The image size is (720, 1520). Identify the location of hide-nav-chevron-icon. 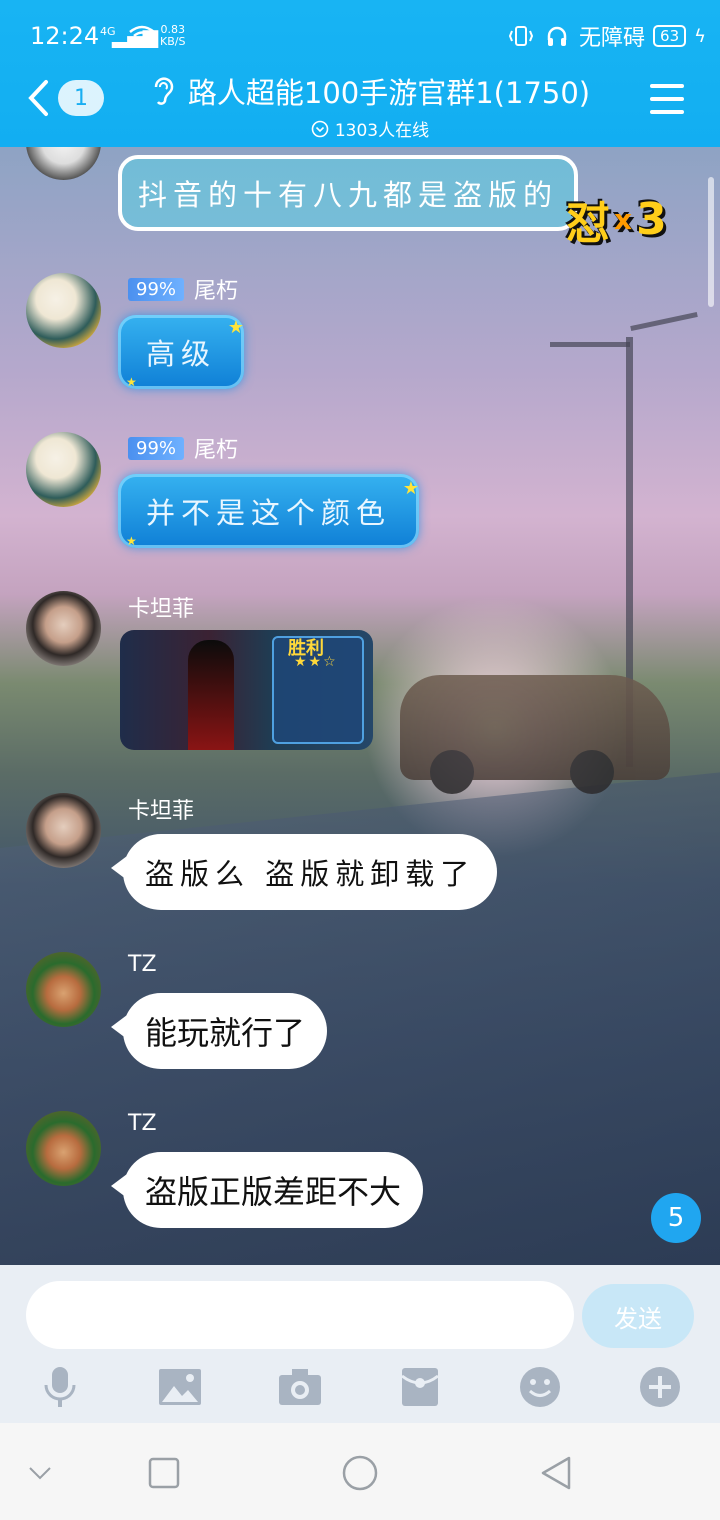
(40, 1473).